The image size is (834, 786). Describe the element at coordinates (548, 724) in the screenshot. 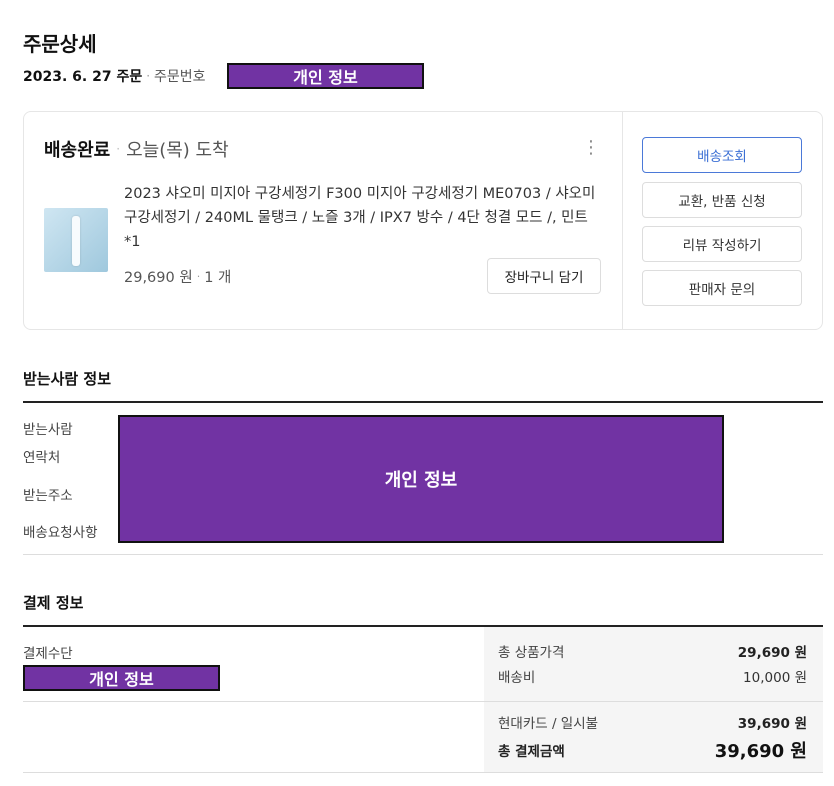

I see `card-payment-label: 현대카드 / 일시불` at that location.